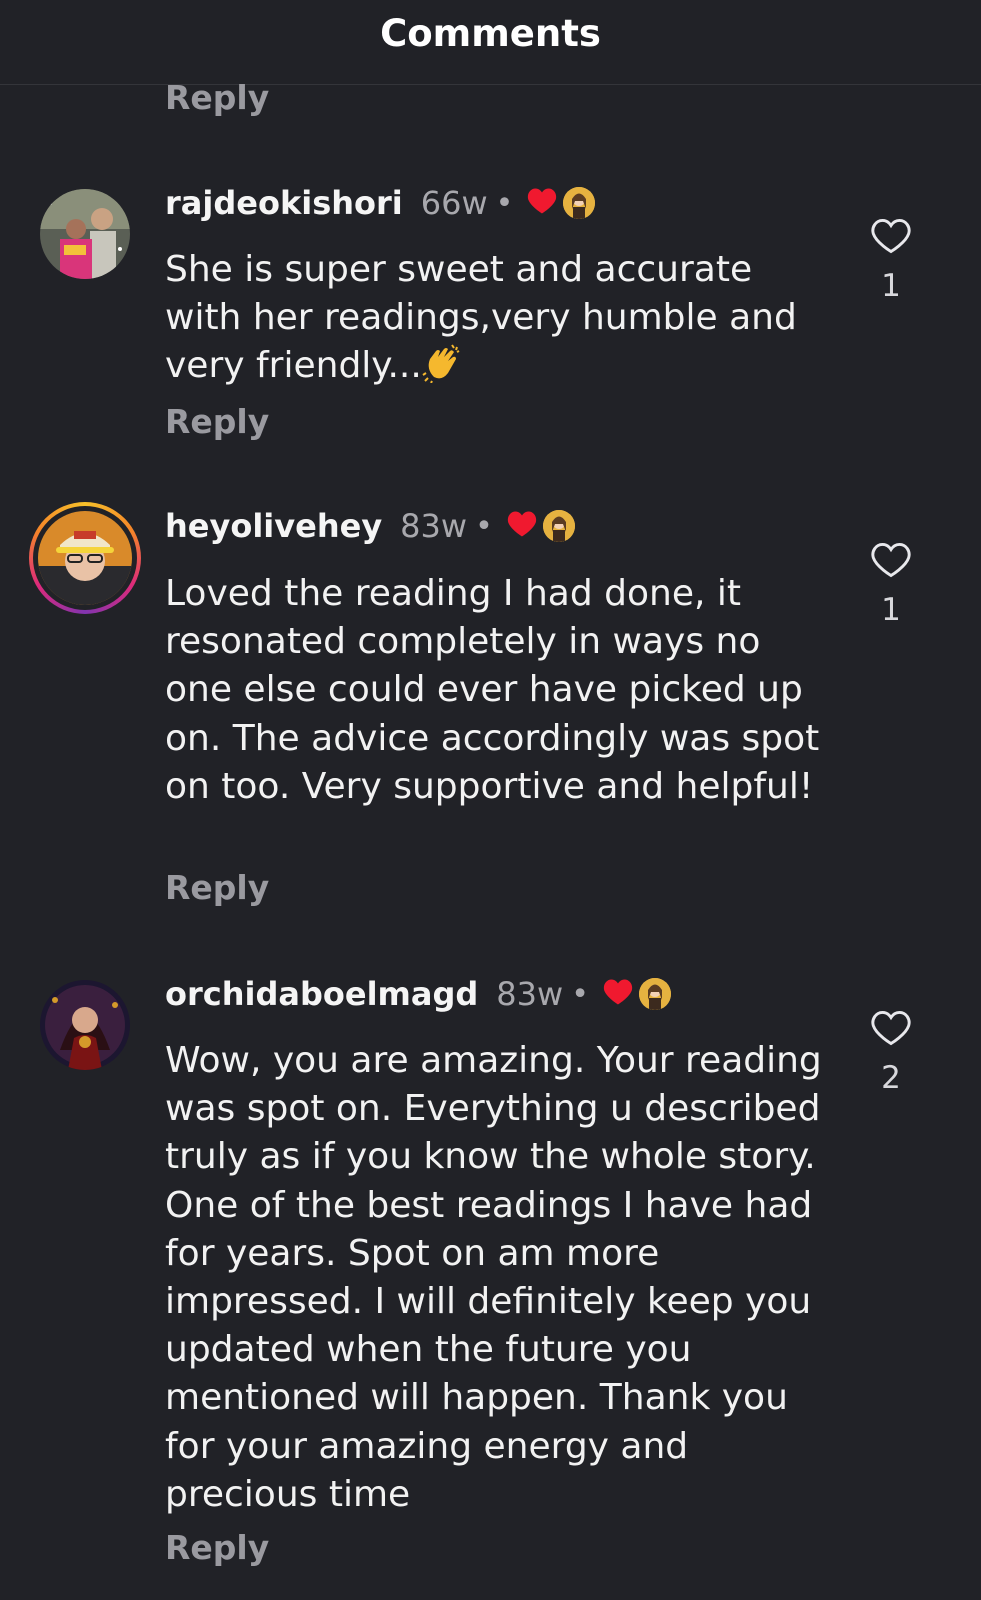 The image size is (981, 1600). Describe the element at coordinates (273, 526) in the screenshot. I see `username: heyolivehey` at that location.